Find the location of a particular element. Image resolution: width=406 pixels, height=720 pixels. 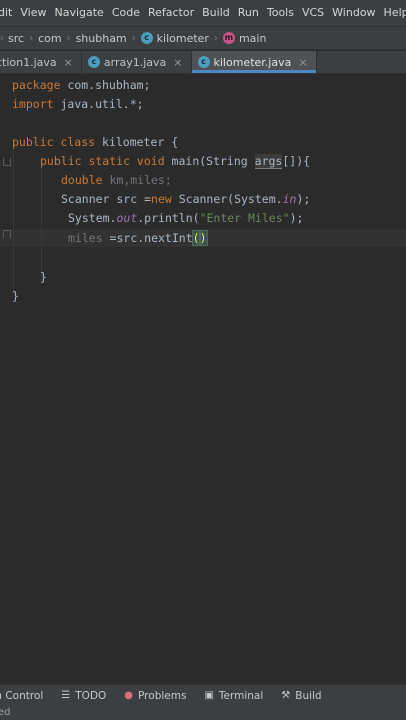

tab-ction1-java: ction1.java × is located at coordinates (41, 62).